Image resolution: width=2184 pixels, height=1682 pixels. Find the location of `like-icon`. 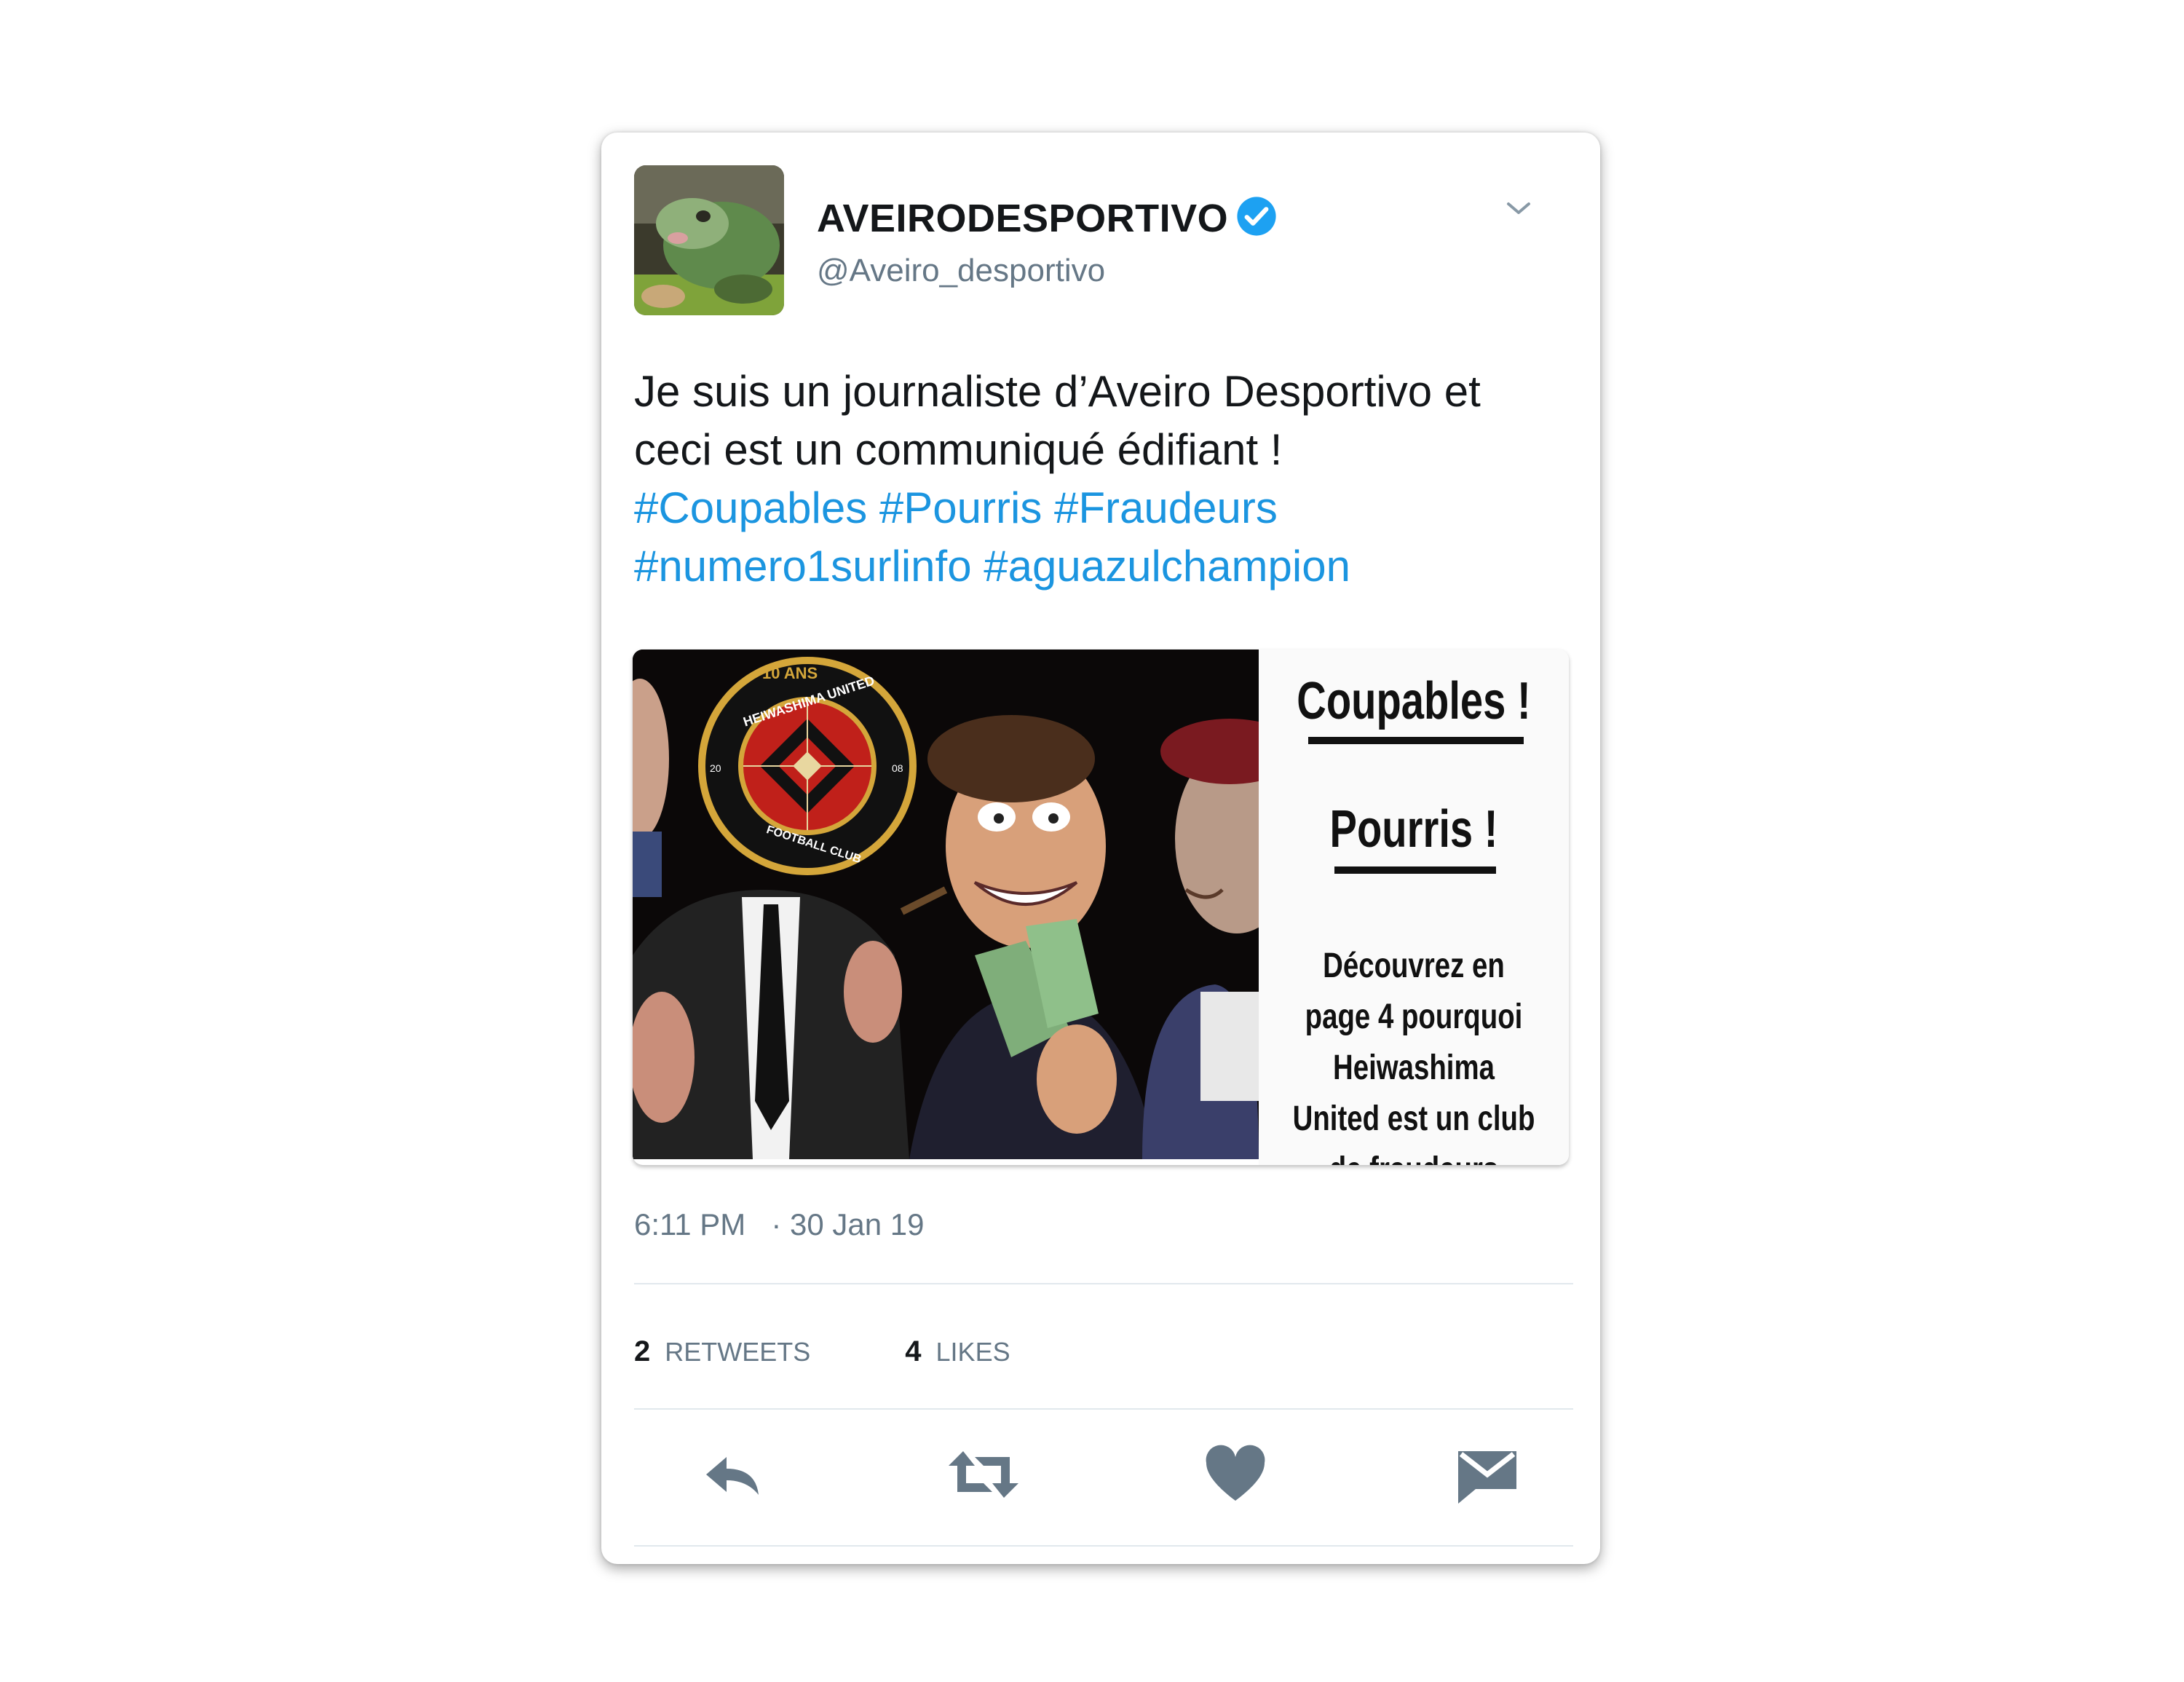

like-icon is located at coordinates (1235, 1476).